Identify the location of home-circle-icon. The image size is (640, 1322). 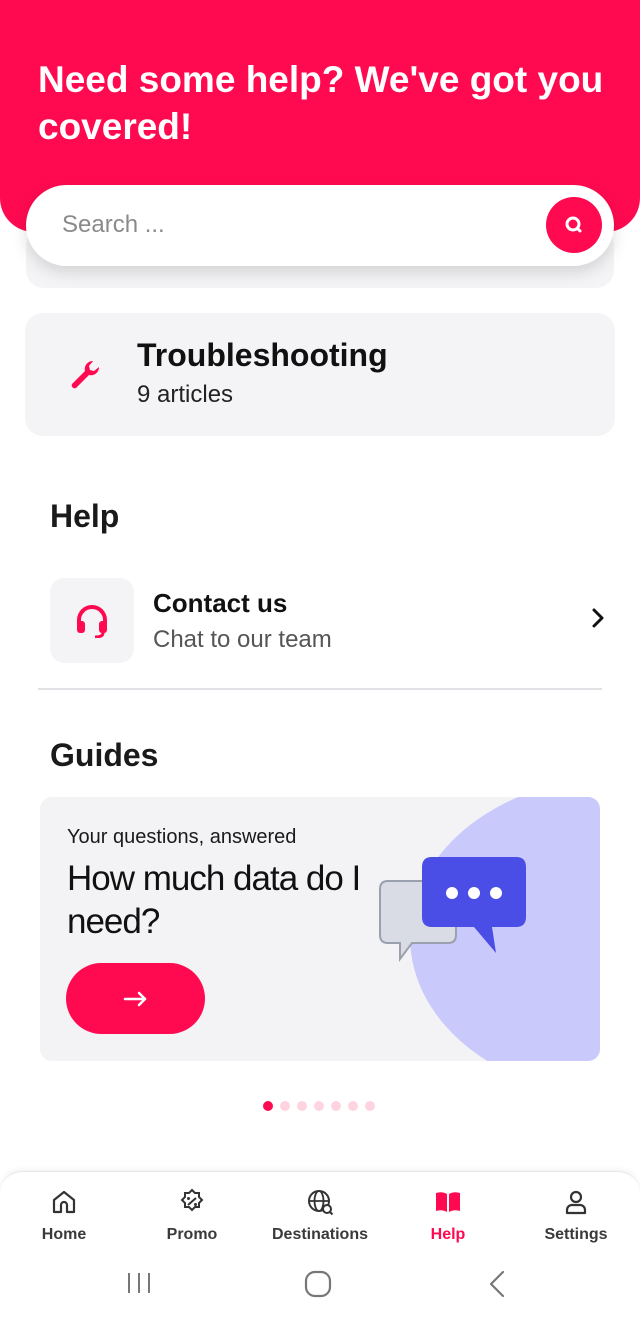
(318, 1284).